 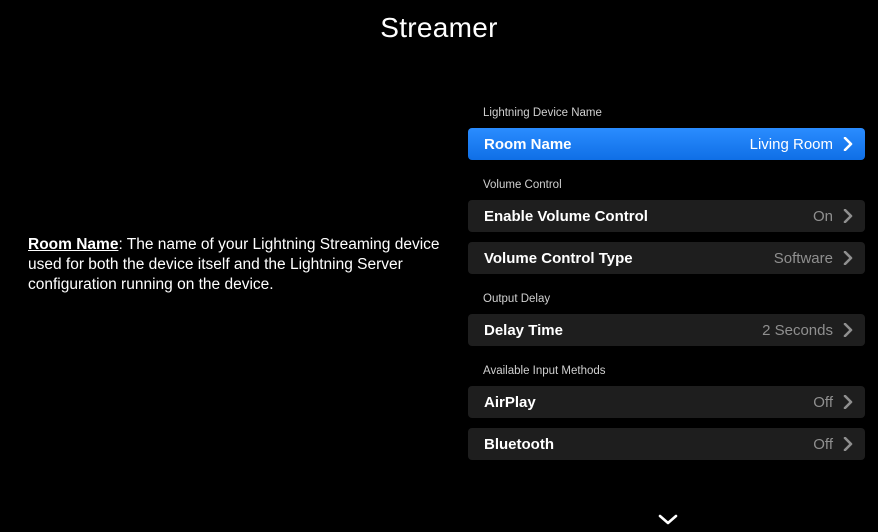 What do you see at coordinates (542, 113) in the screenshot?
I see `section-header-device-name: Lightning Device Name` at bounding box center [542, 113].